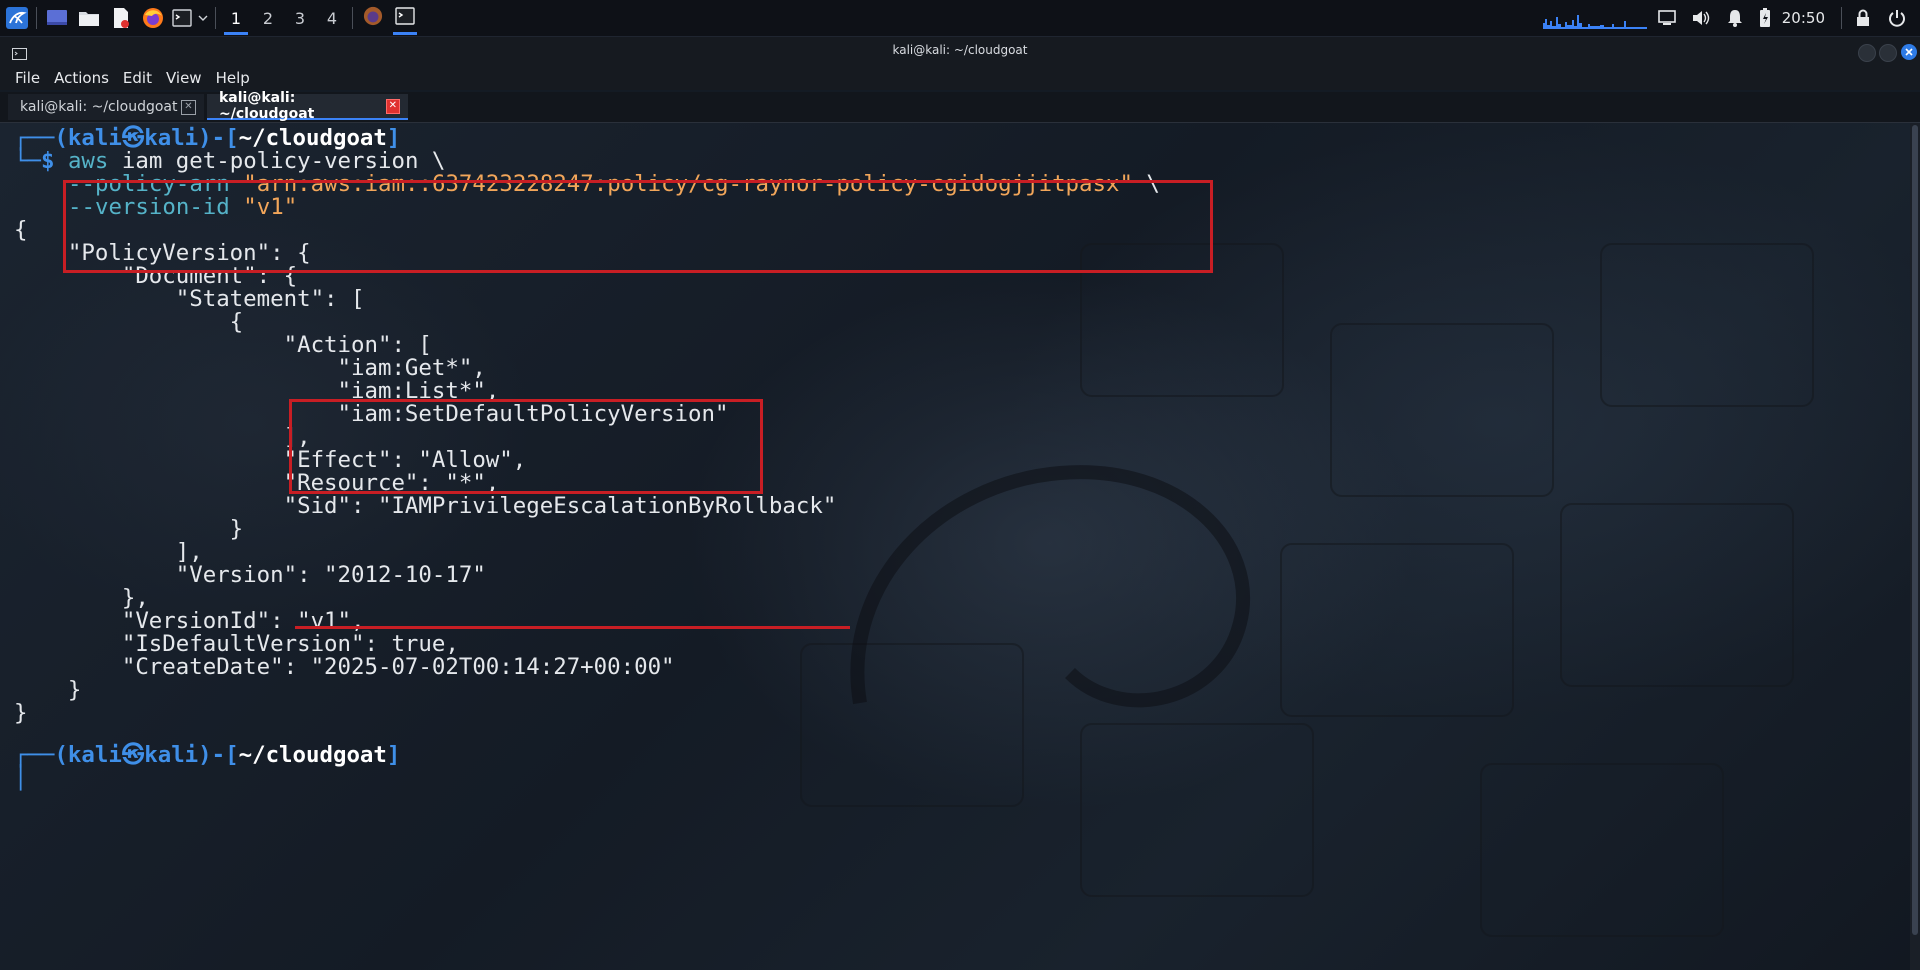 This screenshot has height=970, width=1920. I want to click on tab-2: kali@kali: ~/cloudgoat ✕, so click(307, 106).